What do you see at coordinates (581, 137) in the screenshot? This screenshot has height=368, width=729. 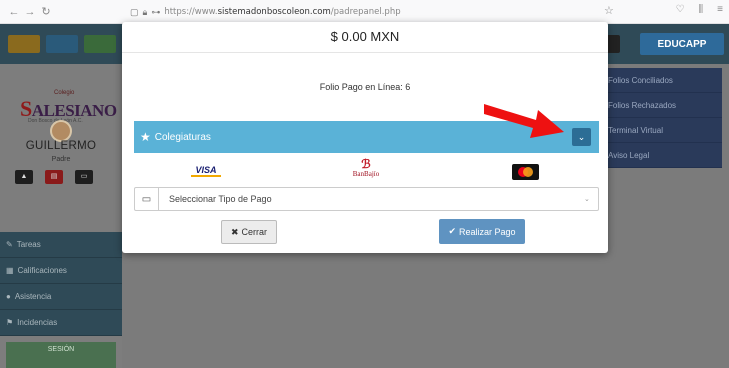 I see `chevron-down-icon: ⌄` at bounding box center [581, 137].